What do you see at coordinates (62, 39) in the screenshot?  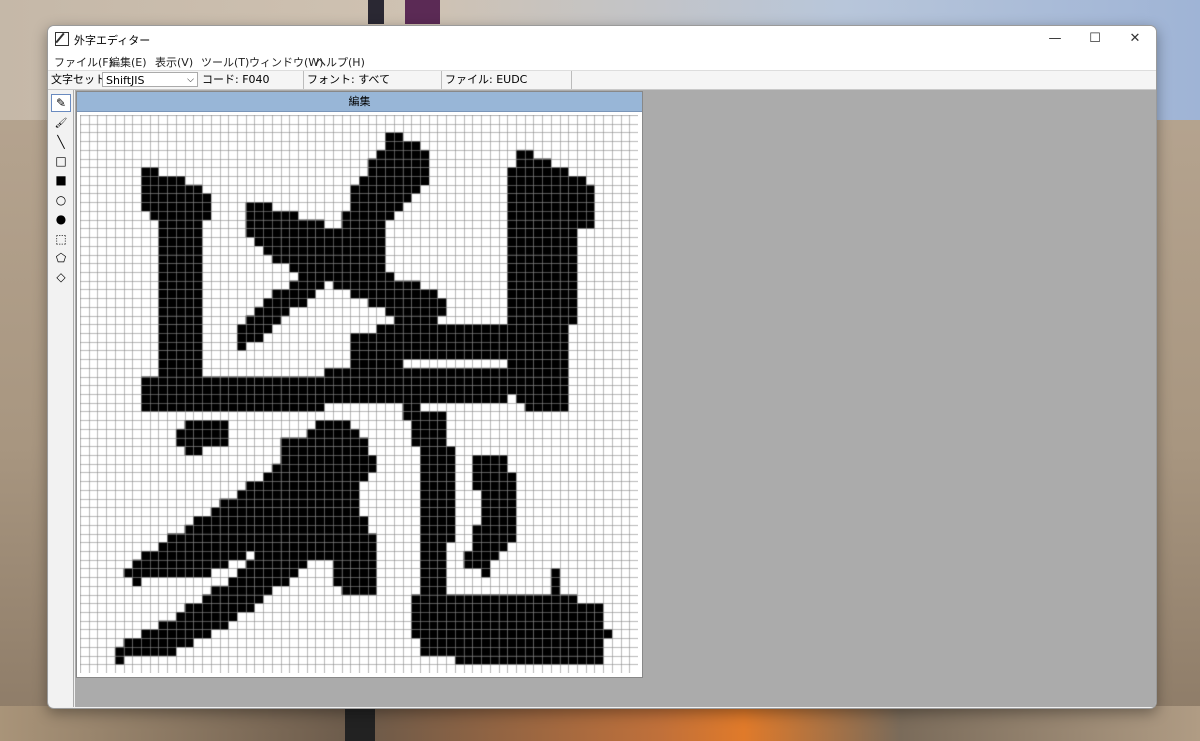 I see `app-icon` at bounding box center [62, 39].